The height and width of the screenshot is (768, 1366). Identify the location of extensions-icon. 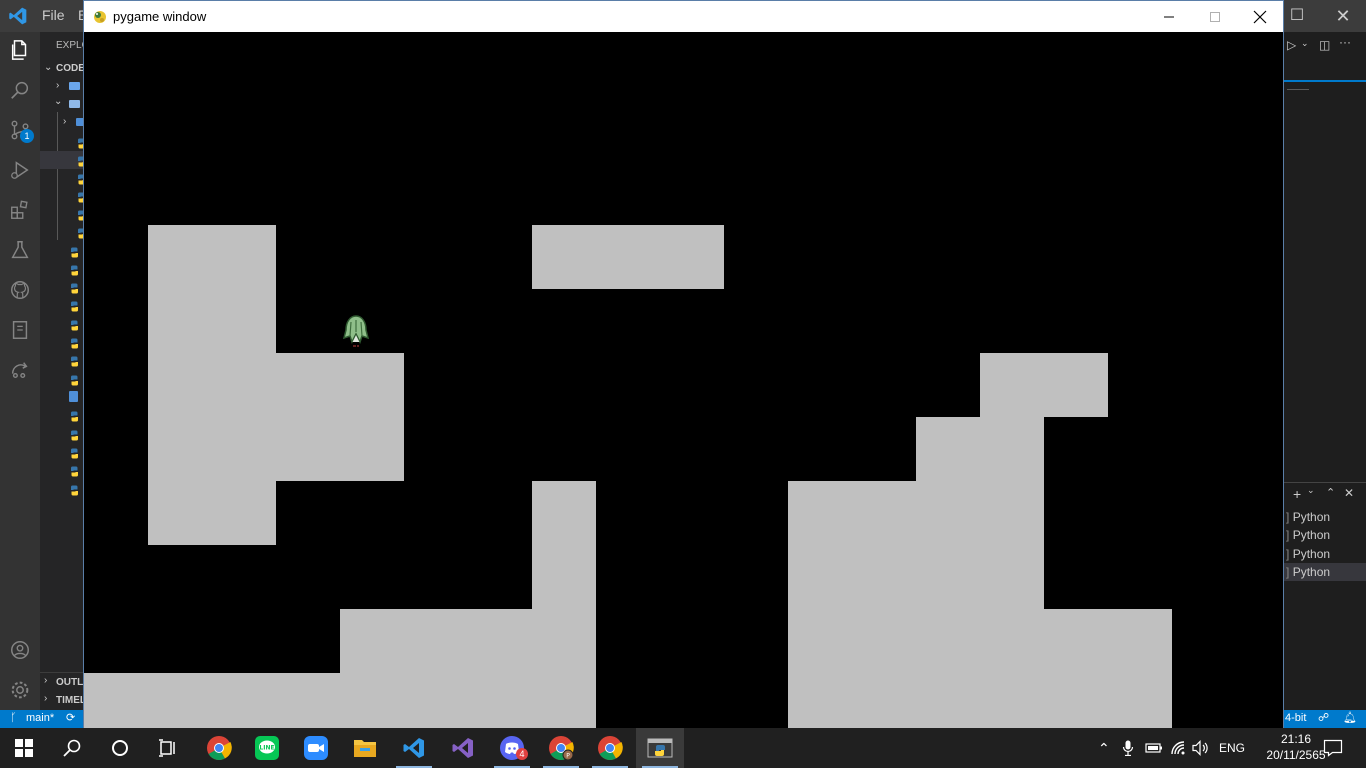
(20, 210).